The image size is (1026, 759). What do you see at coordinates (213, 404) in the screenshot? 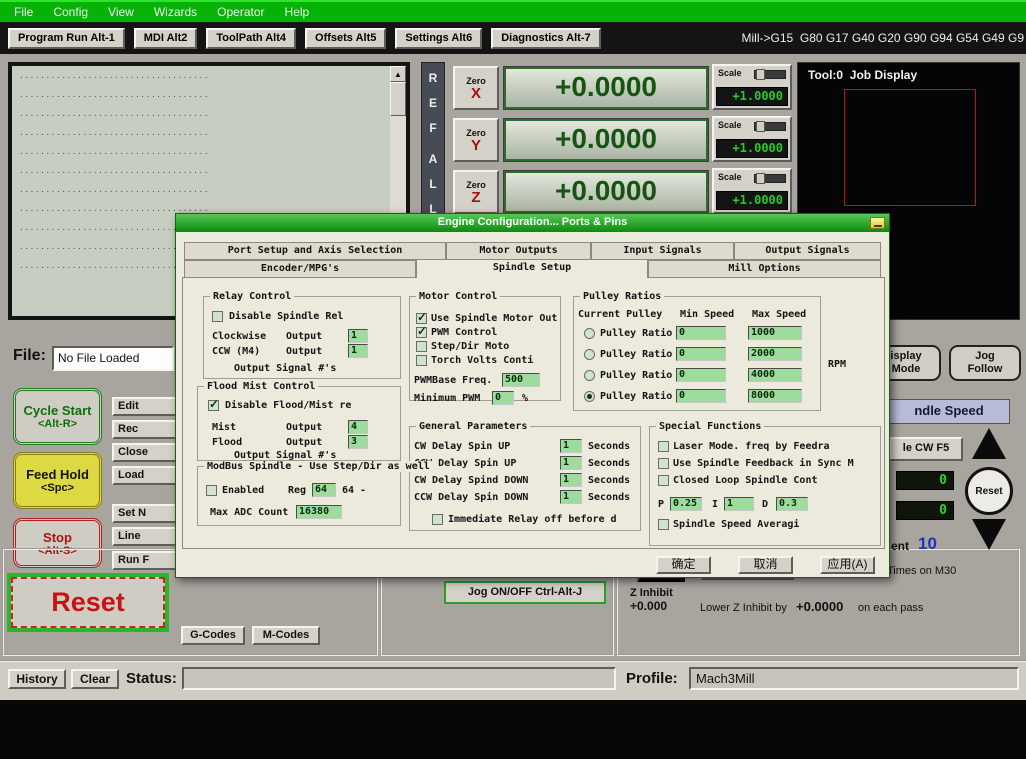
I see `disable-flood-mist-checkbox` at bounding box center [213, 404].